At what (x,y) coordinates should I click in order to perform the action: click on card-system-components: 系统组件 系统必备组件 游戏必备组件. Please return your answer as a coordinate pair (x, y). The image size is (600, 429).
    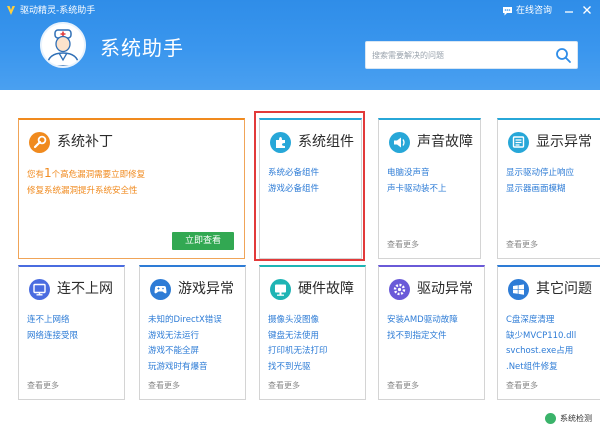
    Looking at the image, I should click on (310, 188).